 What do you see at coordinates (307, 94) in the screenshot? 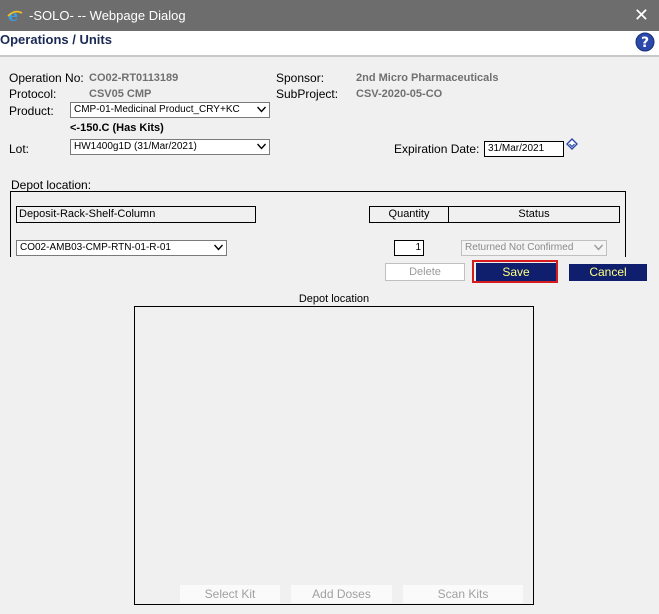
I see `subproject-label: SubProject:` at bounding box center [307, 94].